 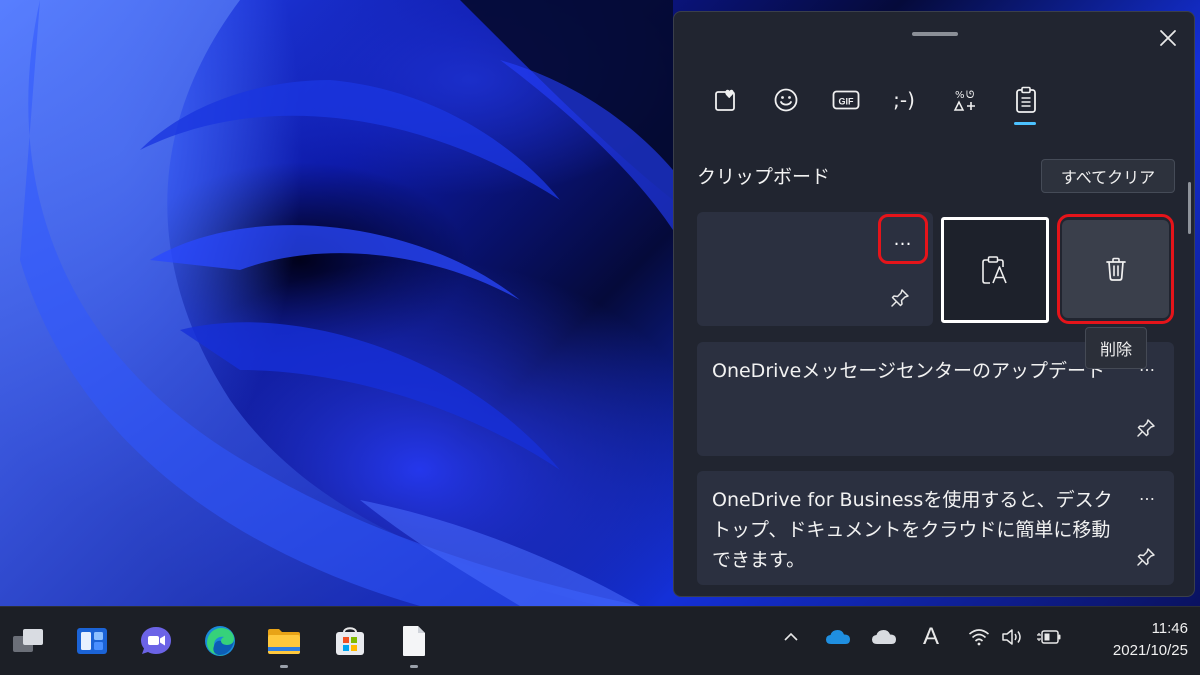 I want to click on scrollbar-thumb, so click(x=1189, y=208).